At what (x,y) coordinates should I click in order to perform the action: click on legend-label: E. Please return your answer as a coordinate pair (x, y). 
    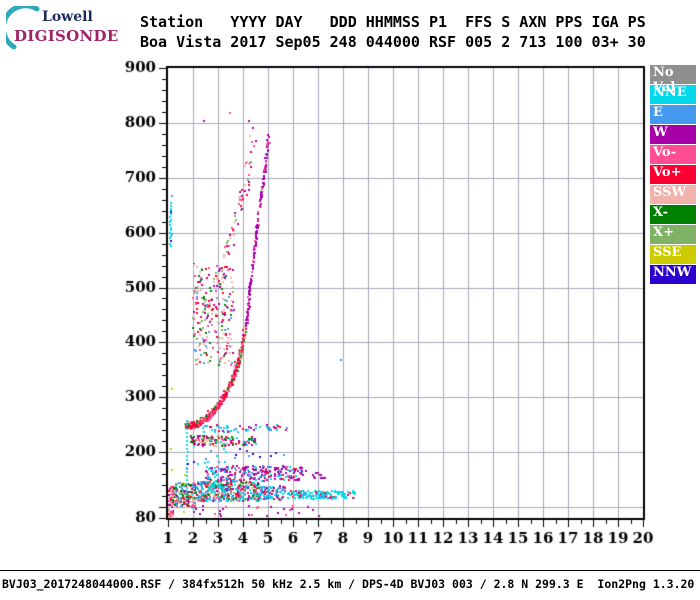
    Looking at the image, I should click on (658, 112).